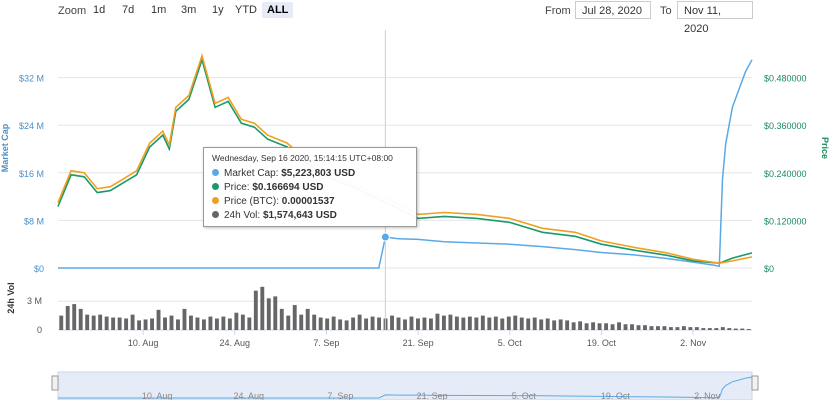 Image resolution: width=830 pixels, height=400 pixels. What do you see at coordinates (215, 214) in the screenshot?
I see `volume-dot-icon` at bounding box center [215, 214].